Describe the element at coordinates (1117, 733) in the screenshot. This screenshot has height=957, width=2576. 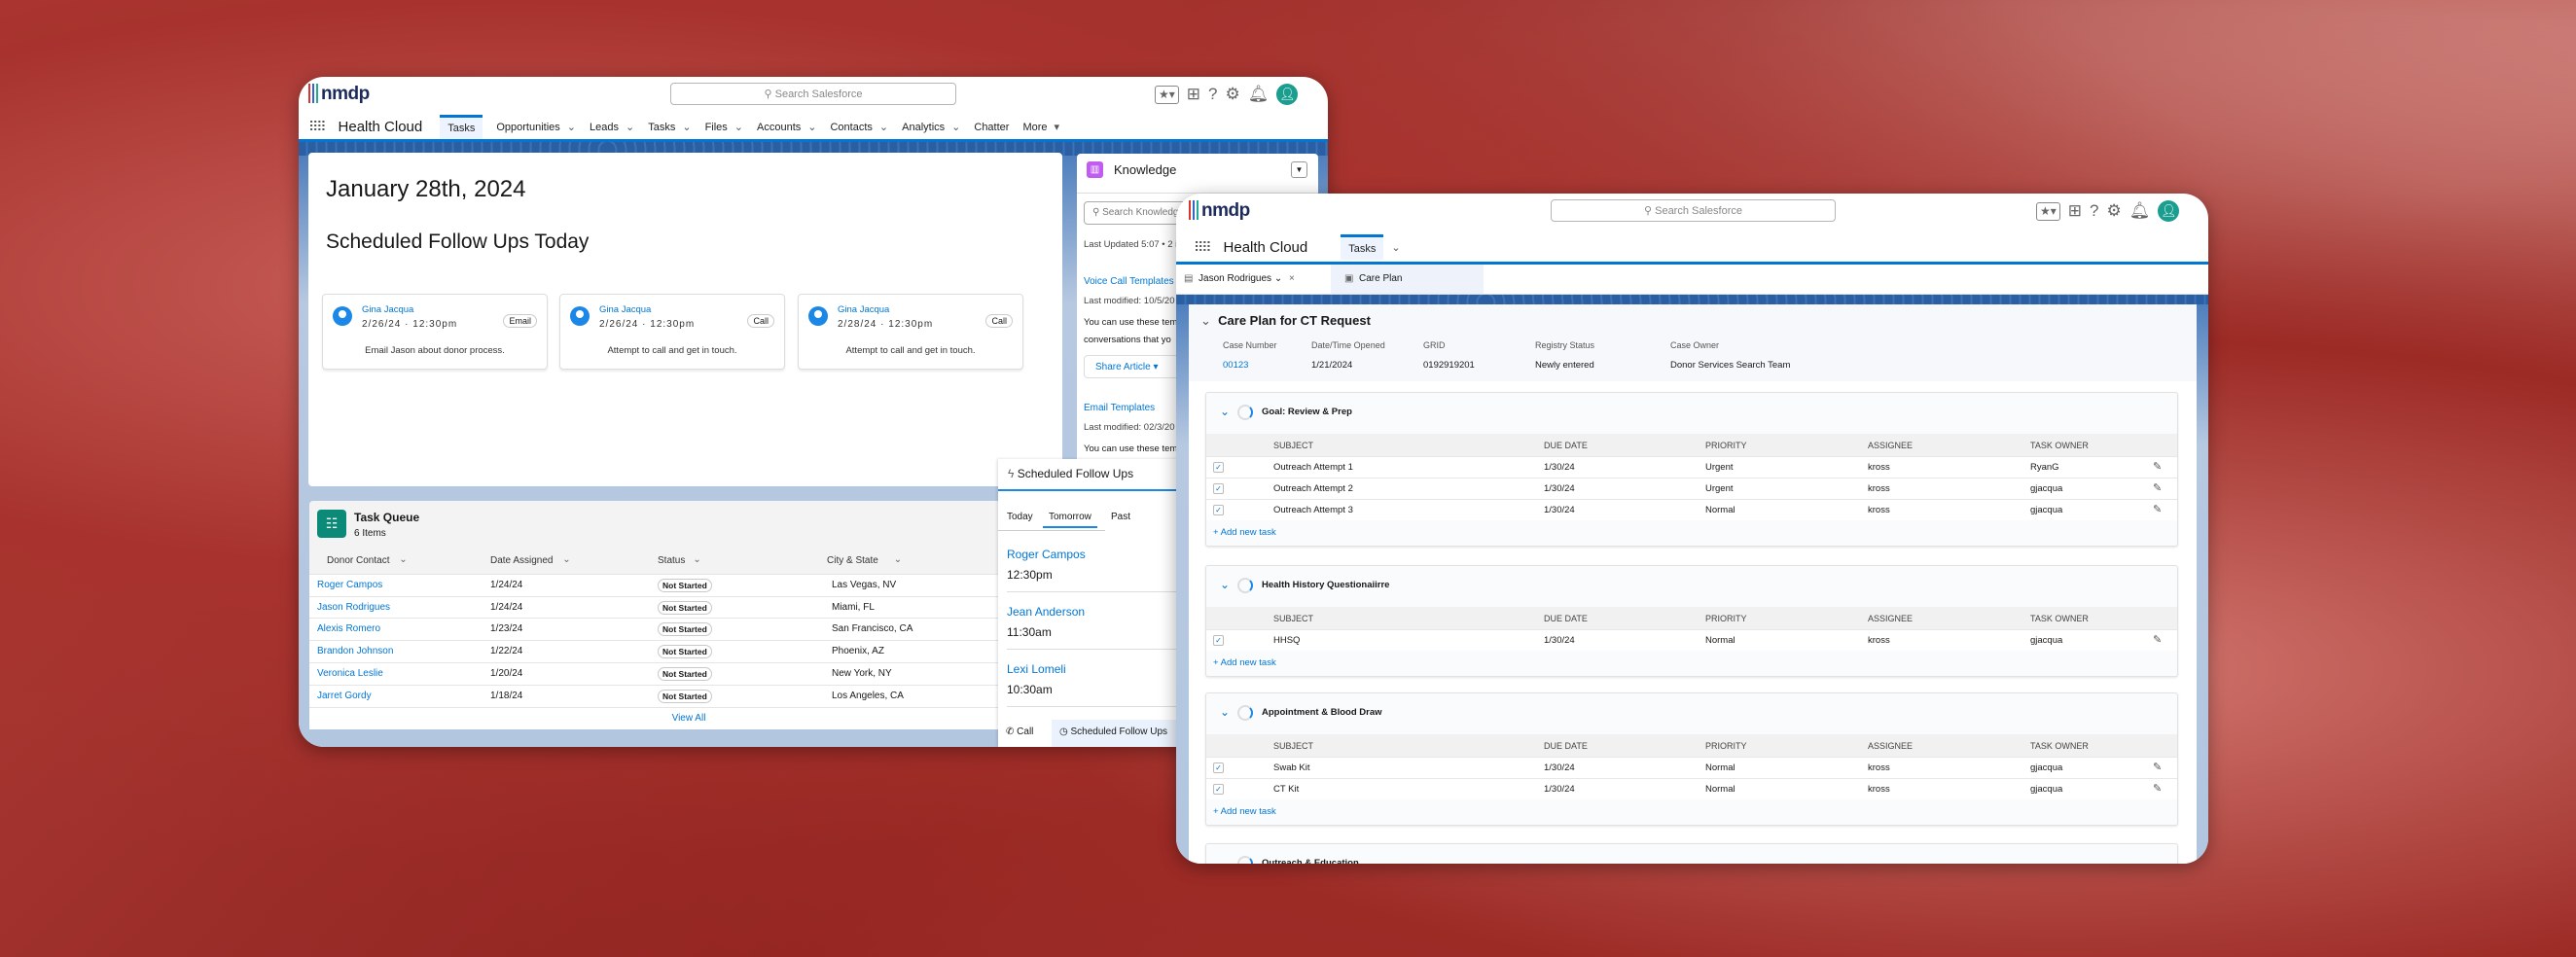
I see `scheduled-follow-ups-tab: ◷ Scheduled Follow Ups` at that location.